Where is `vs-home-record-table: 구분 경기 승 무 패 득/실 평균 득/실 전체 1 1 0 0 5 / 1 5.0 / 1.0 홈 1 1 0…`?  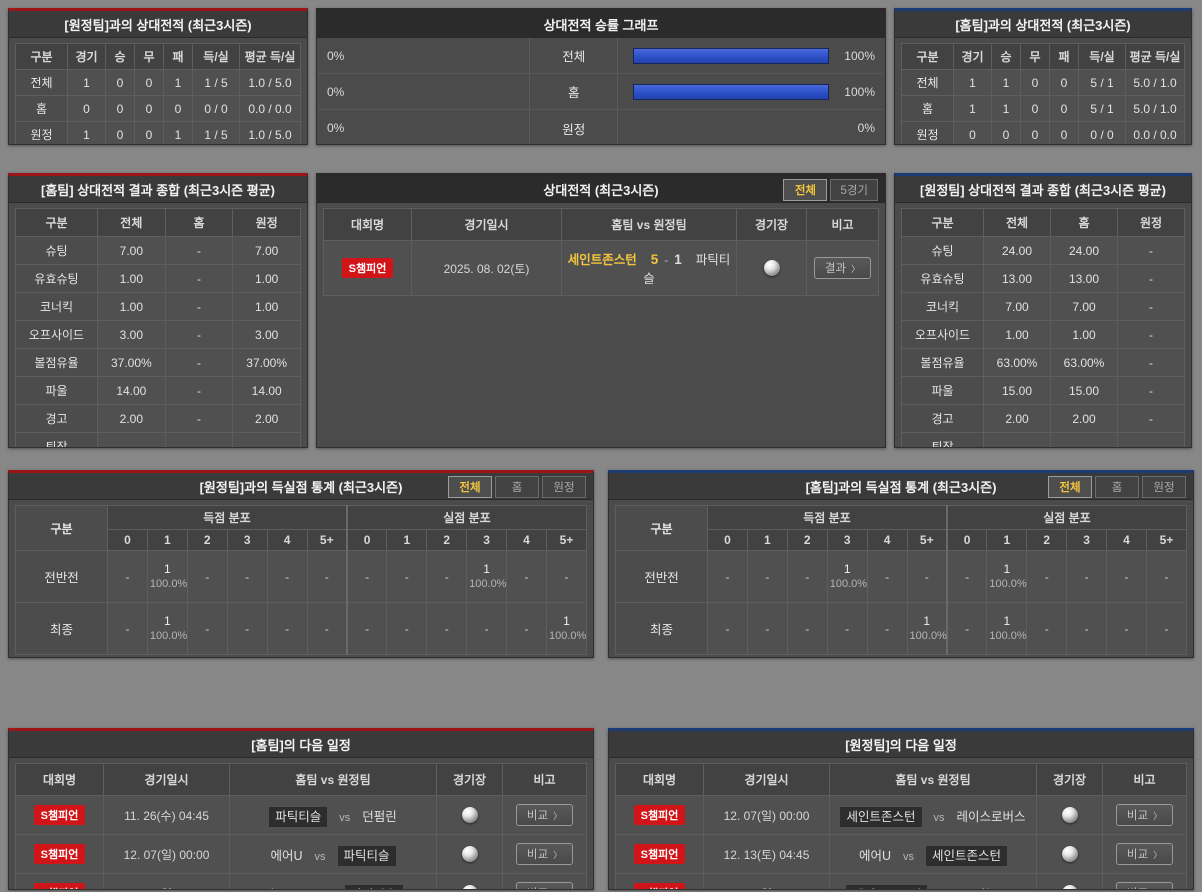 vs-home-record-table: 구분 경기 승 무 패 득/실 평균 득/실 전체 1 1 0 0 5 / 1 5.0 / 1.0 홈 1 1 0… is located at coordinates (1043, 93).